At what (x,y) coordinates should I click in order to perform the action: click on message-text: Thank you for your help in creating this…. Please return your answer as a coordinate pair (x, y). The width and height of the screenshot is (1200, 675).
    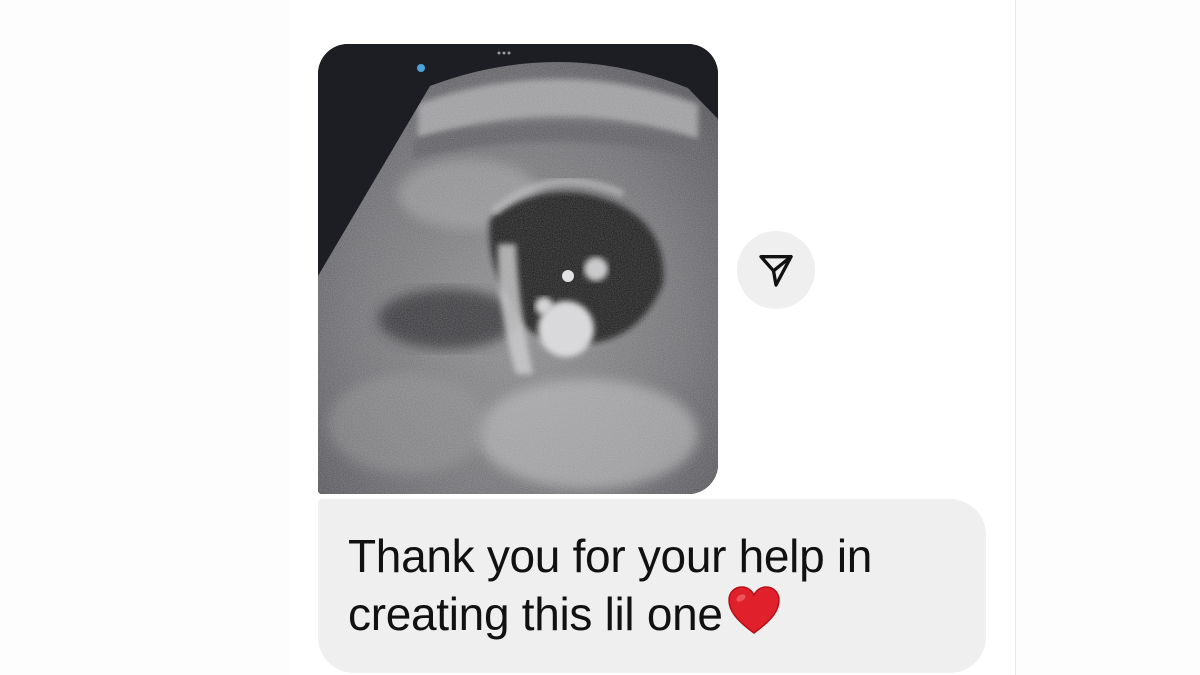
    Looking at the image, I should click on (652, 588).